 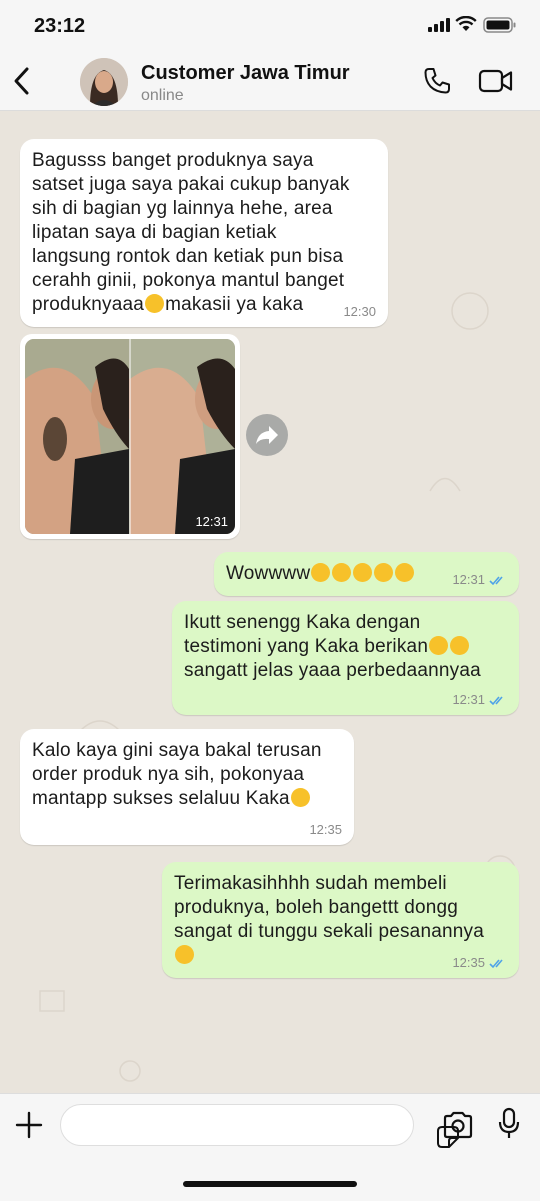 What do you see at coordinates (332, 670) in the screenshot?
I see `message-line: sangatt jelas yaaa perbedaannyaa` at bounding box center [332, 670].